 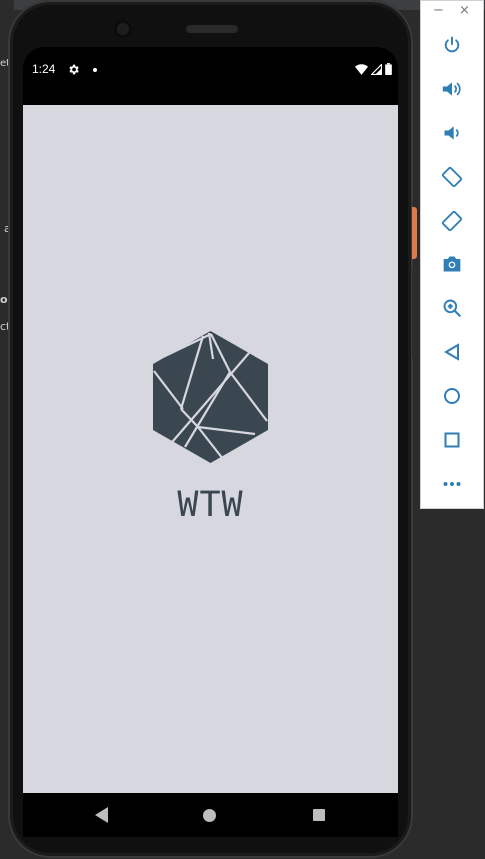 I want to click on zoom-icon, so click(x=452, y=308).